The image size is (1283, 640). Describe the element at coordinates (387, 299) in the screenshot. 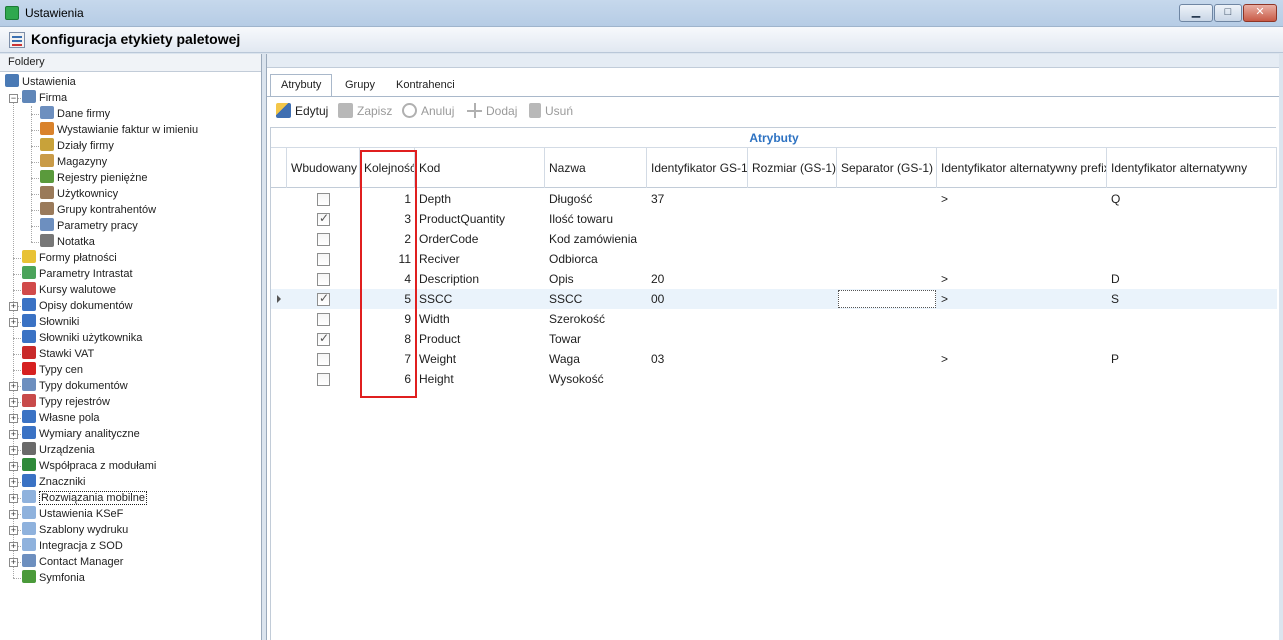

I see `cell-order: 5` at that location.